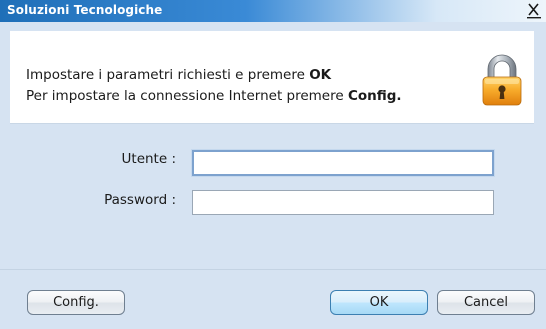 This screenshot has height=329, width=546. I want to click on close-button, so click(534, 10).